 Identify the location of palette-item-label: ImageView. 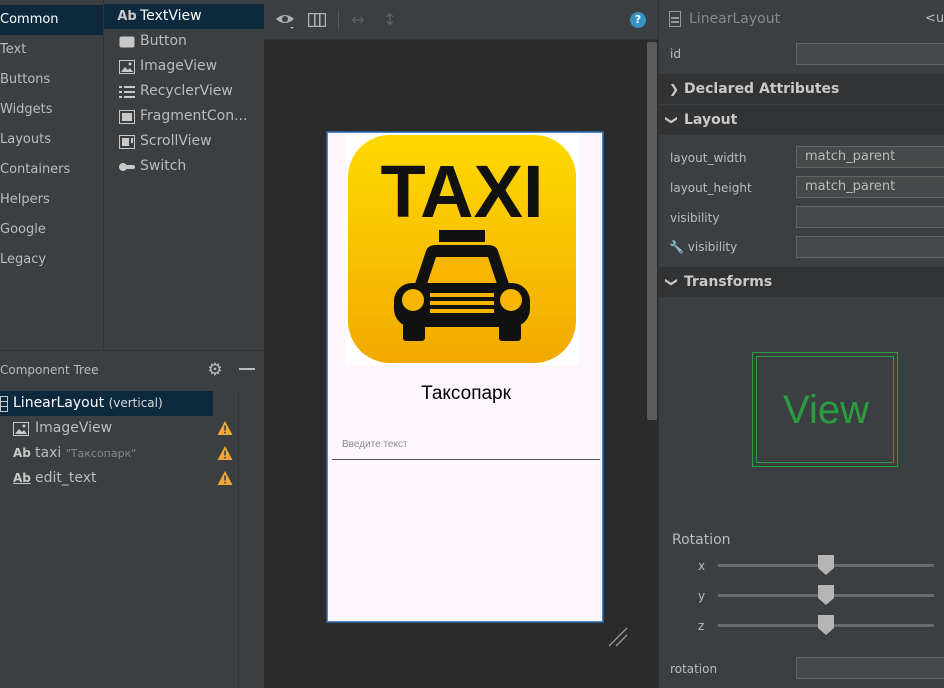
(179, 66).